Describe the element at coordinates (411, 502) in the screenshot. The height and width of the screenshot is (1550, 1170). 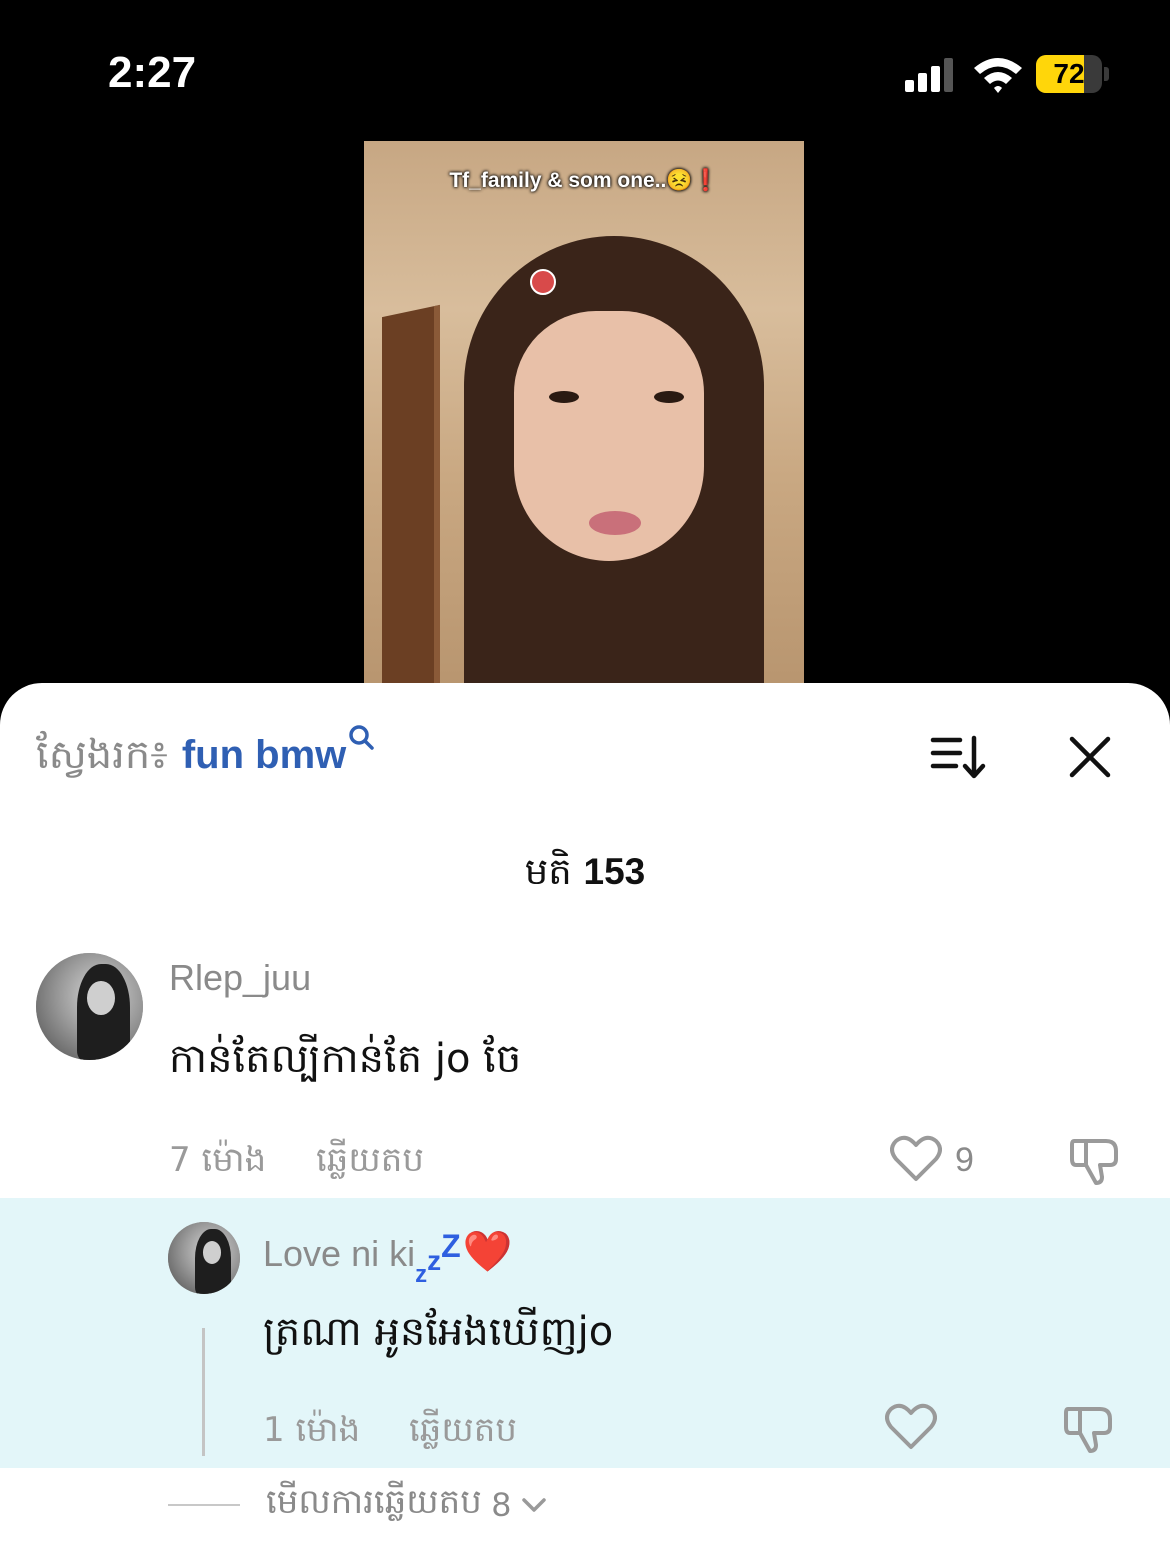
I see `video-door` at that location.